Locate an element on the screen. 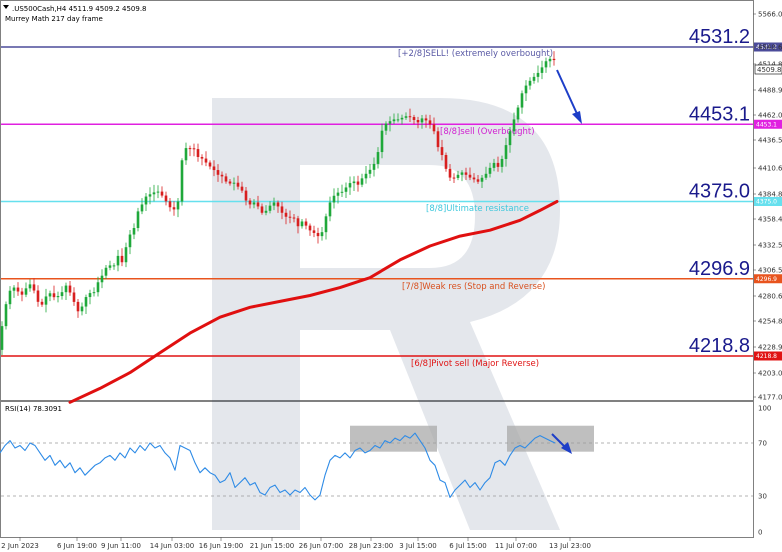  level-big-label: 4453.1 is located at coordinates (719, 114).